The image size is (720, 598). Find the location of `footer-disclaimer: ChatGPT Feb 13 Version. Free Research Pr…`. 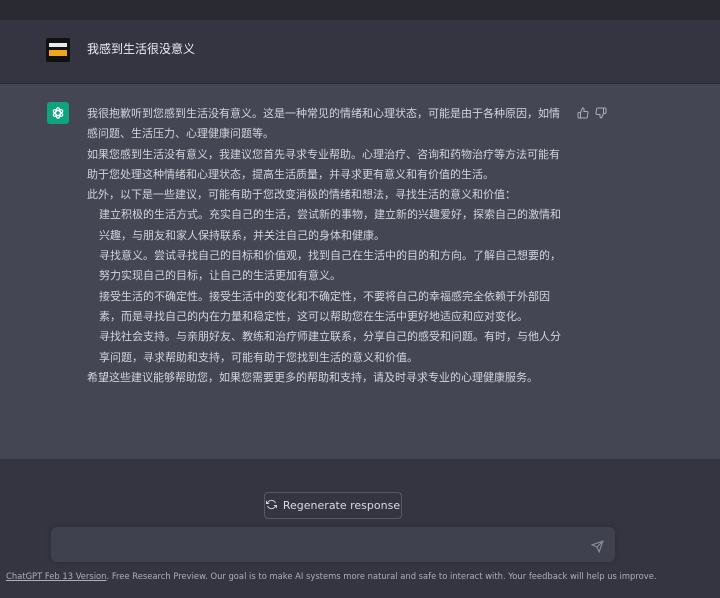

footer-disclaimer: ChatGPT Feb 13 Version. Free Research Pr… is located at coordinates (360, 576).